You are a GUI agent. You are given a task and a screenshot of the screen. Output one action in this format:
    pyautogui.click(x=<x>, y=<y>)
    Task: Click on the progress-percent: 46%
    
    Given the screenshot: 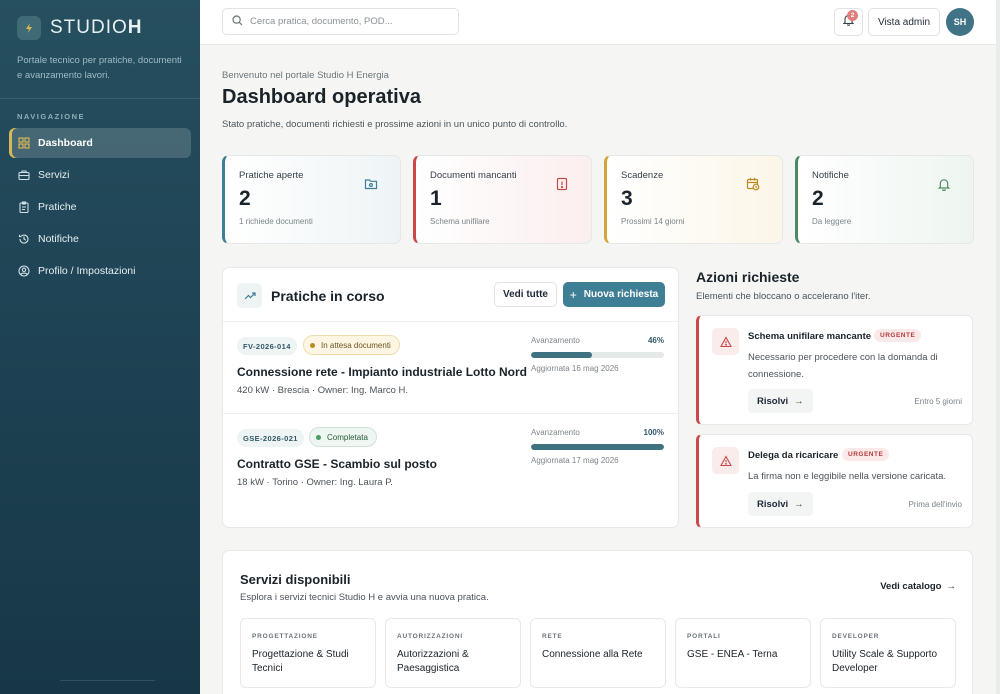 What is the action you would take?
    pyautogui.click(x=655, y=340)
    